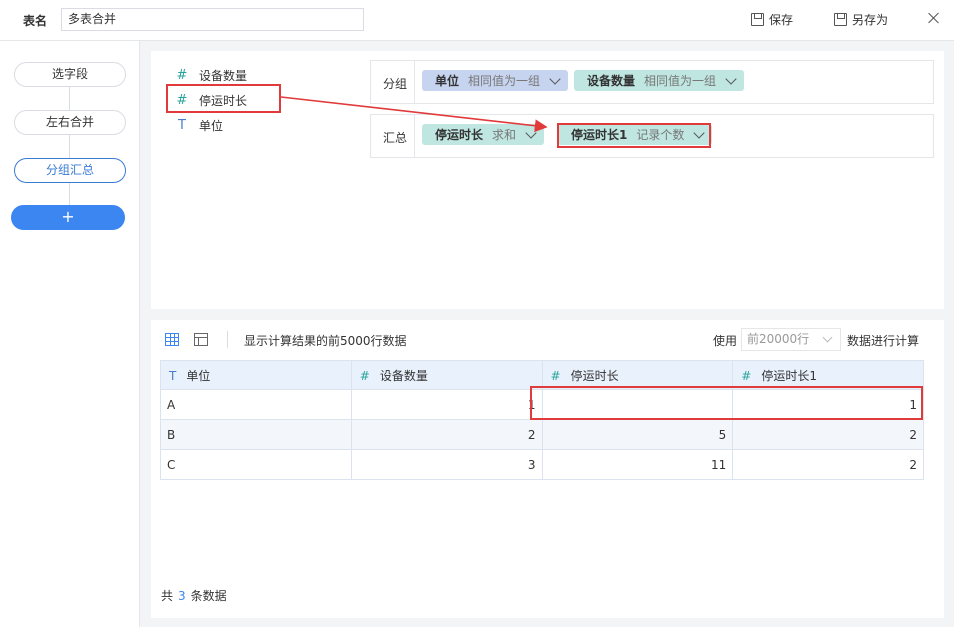  What do you see at coordinates (477, 20) in the screenshot?
I see `top-bar: 表名 多表合并 保存 另存为` at bounding box center [477, 20].